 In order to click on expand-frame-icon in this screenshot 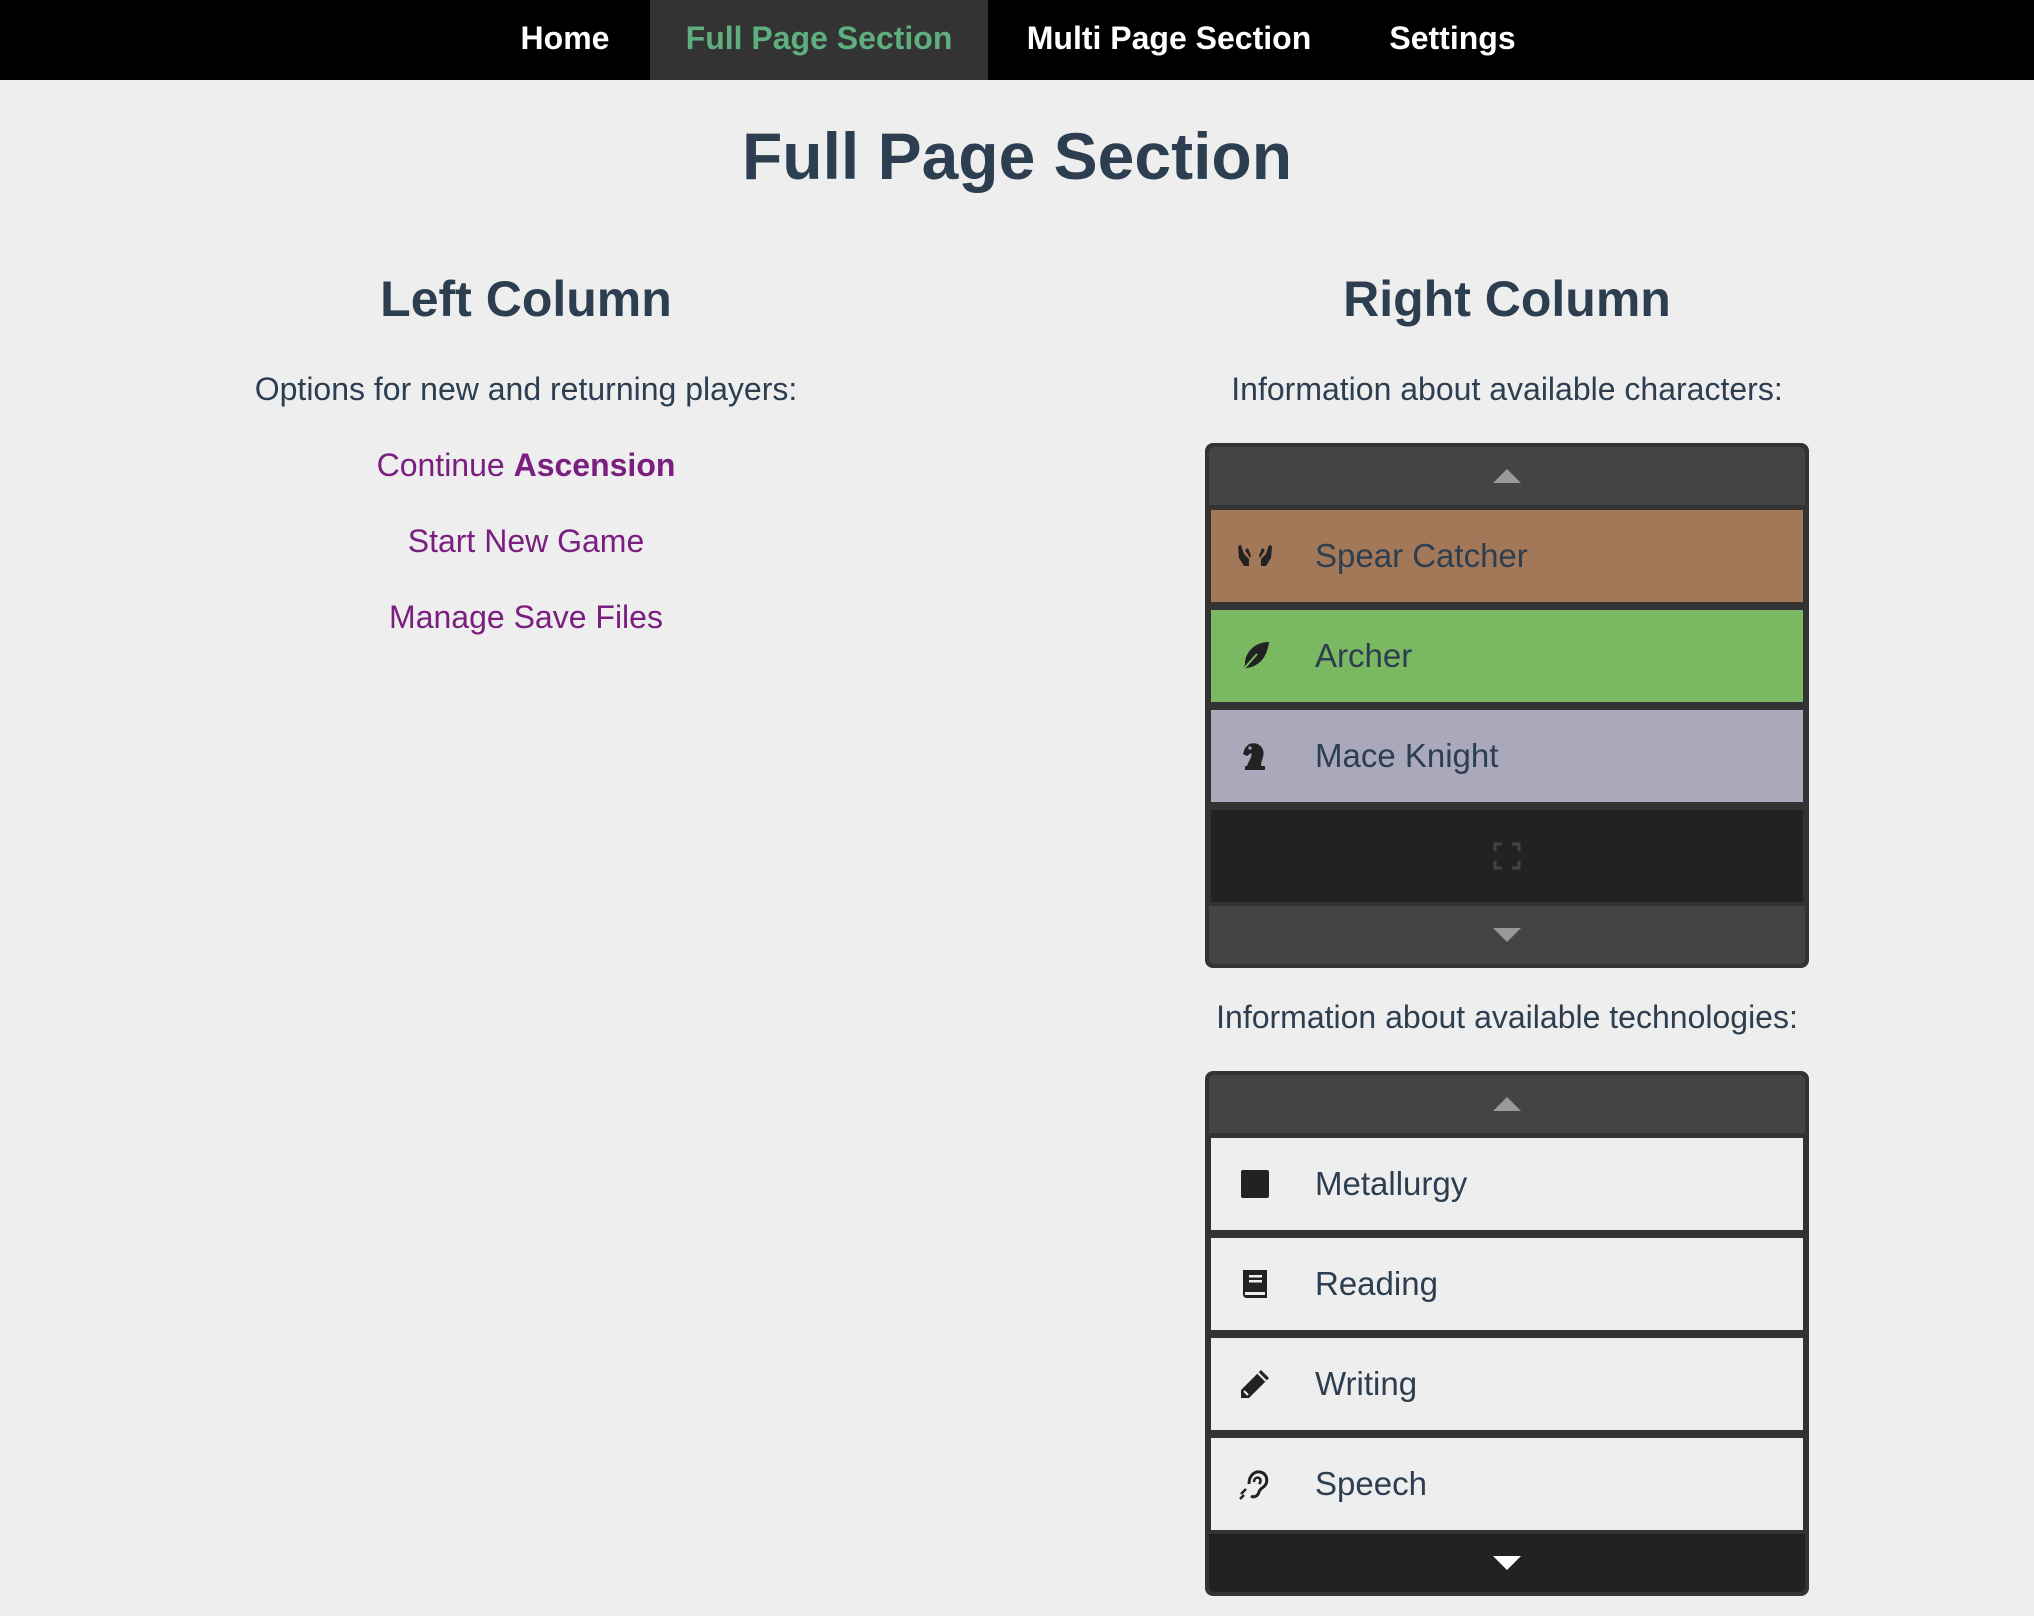, I will do `click(1507, 856)`.